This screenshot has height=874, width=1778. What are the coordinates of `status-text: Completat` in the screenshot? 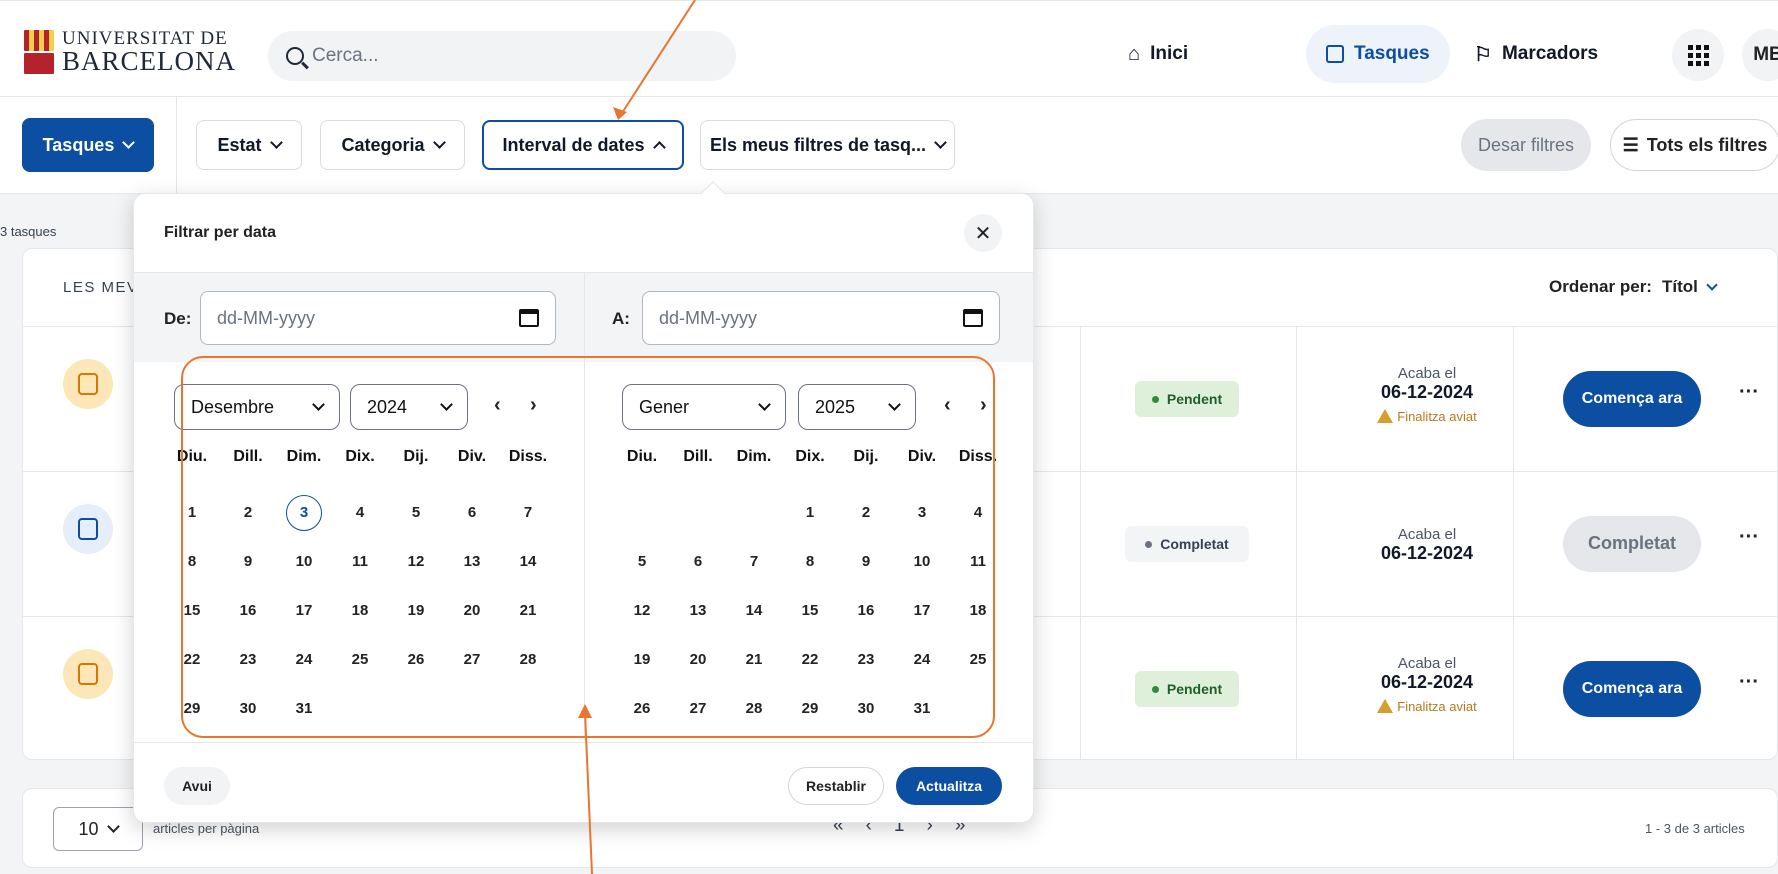 It's located at (1194, 544).